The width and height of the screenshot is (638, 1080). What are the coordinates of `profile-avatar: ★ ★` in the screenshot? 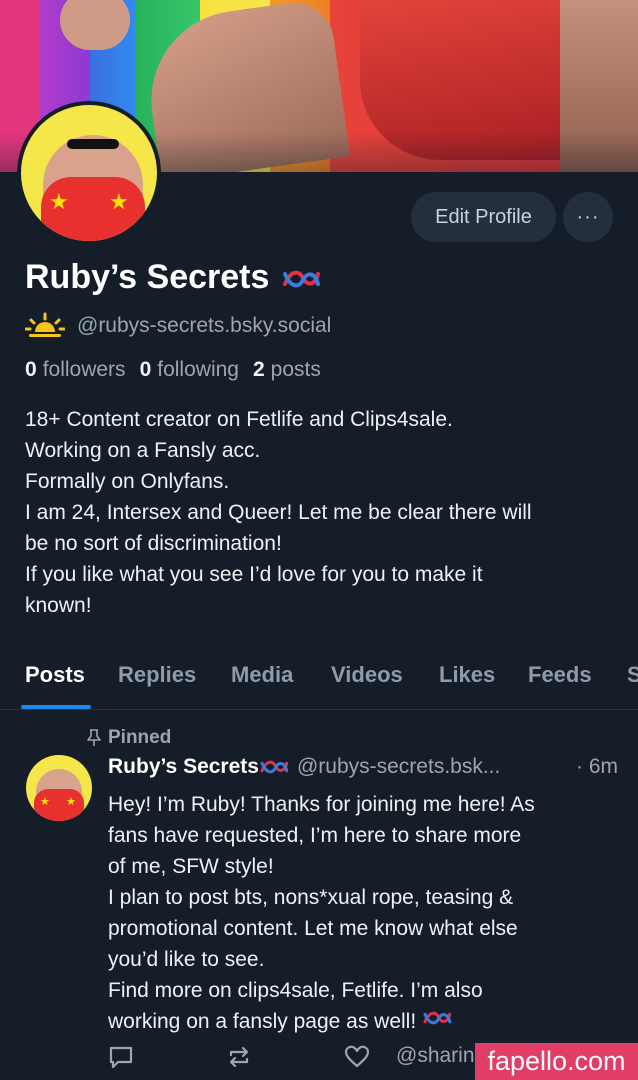 It's located at (89, 173).